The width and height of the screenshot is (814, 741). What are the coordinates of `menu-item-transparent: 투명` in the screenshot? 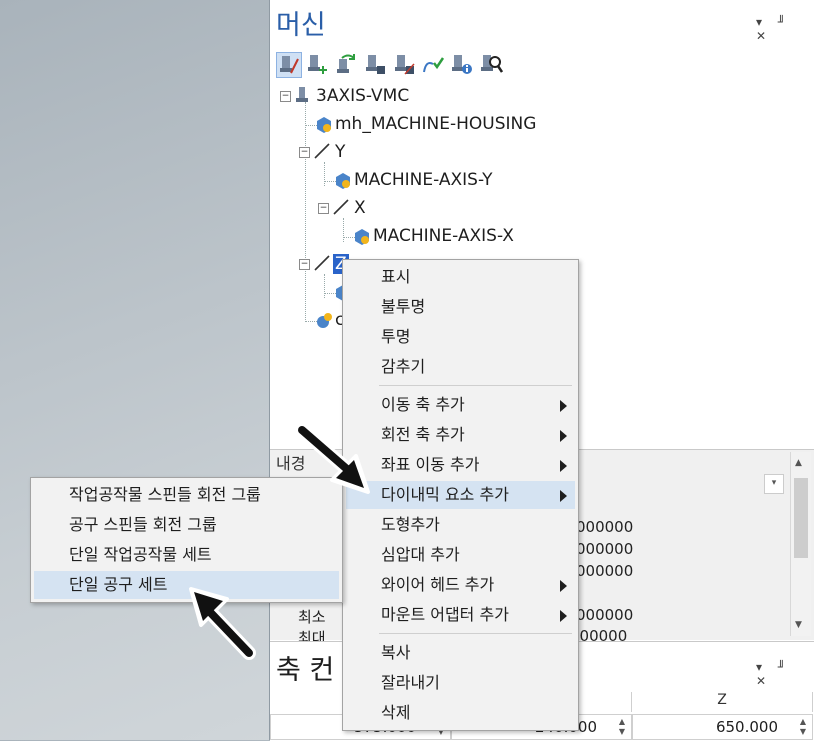 It's located at (460, 337).